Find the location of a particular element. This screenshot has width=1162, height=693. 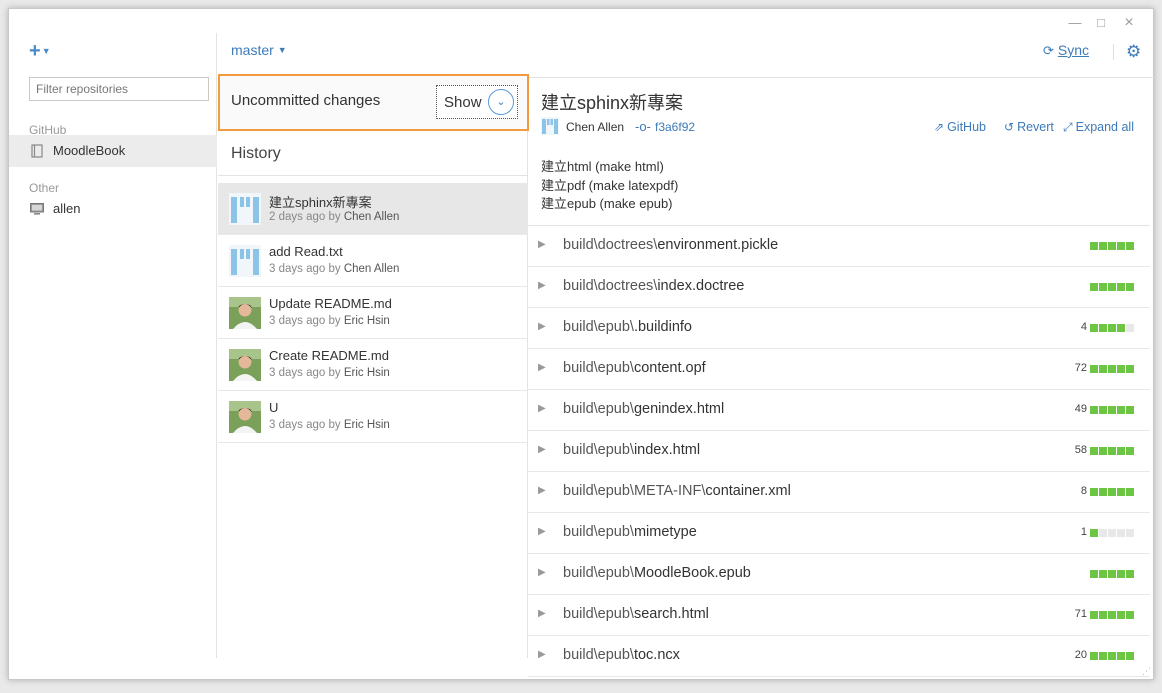

file-path: build\doctrees\environment.pickle is located at coordinates (670, 245).